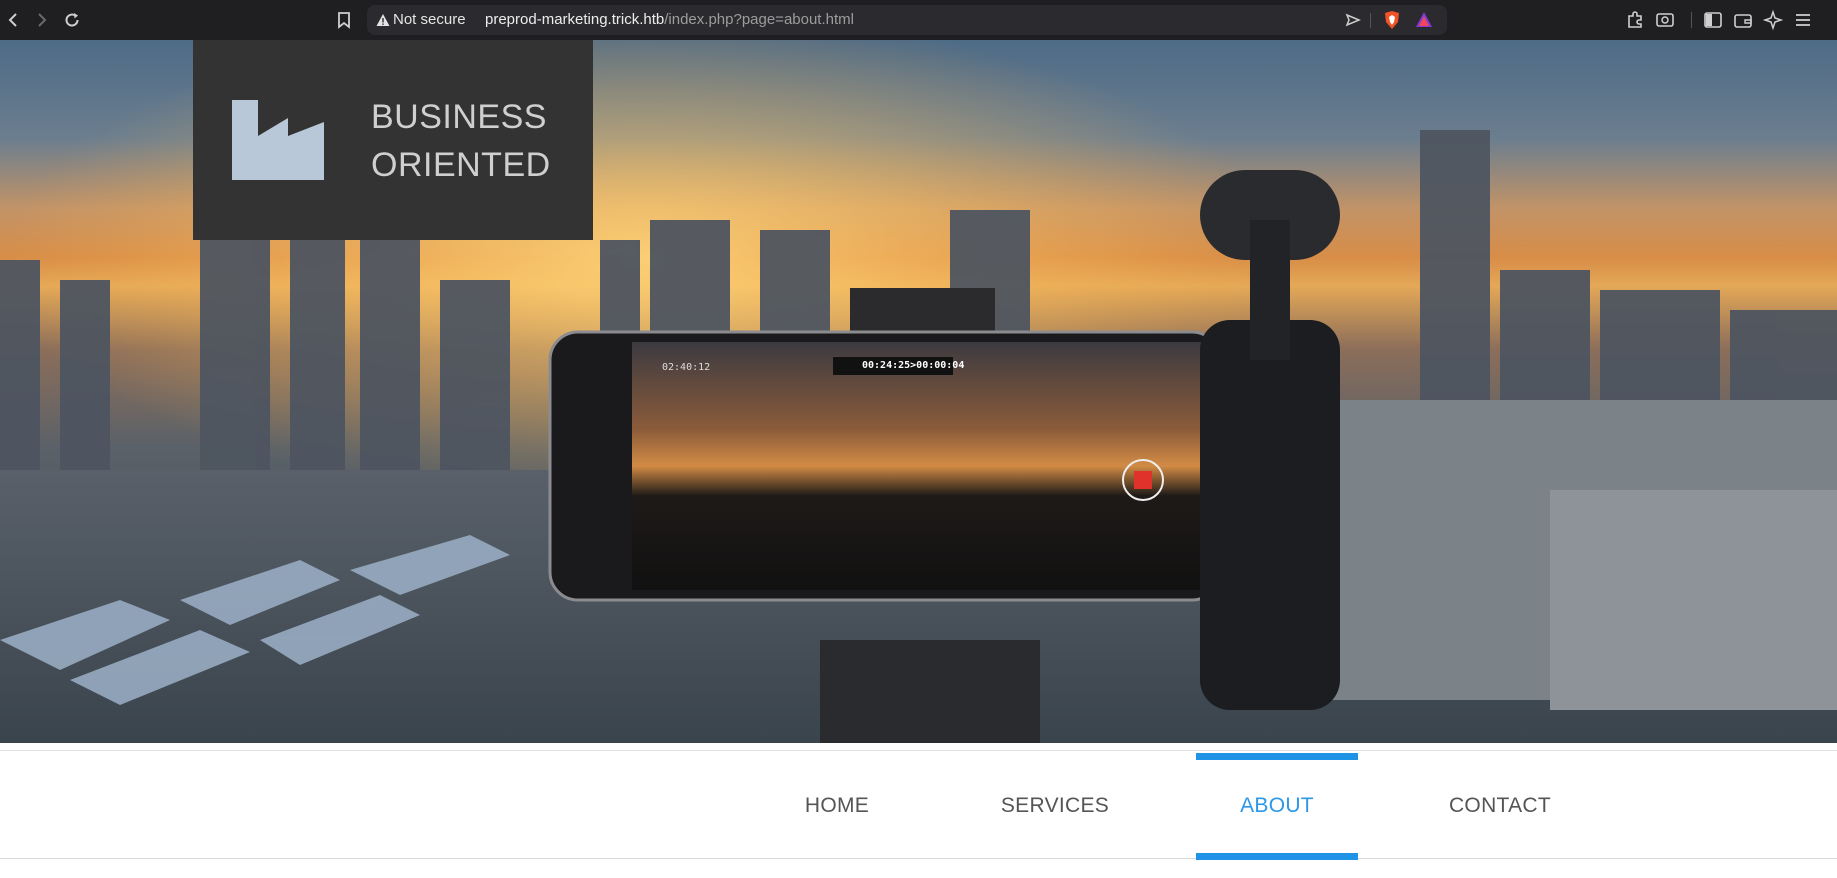  Describe the element at coordinates (1635, 20) in the screenshot. I see `extensions-icon` at that location.